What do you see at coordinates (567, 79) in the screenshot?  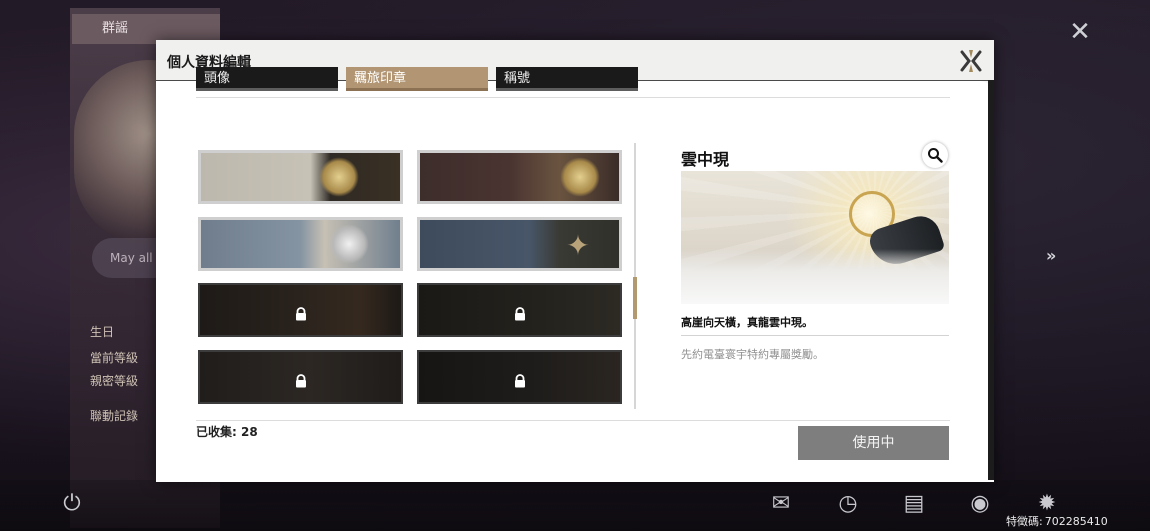 I see `tab-title: 稱號` at bounding box center [567, 79].